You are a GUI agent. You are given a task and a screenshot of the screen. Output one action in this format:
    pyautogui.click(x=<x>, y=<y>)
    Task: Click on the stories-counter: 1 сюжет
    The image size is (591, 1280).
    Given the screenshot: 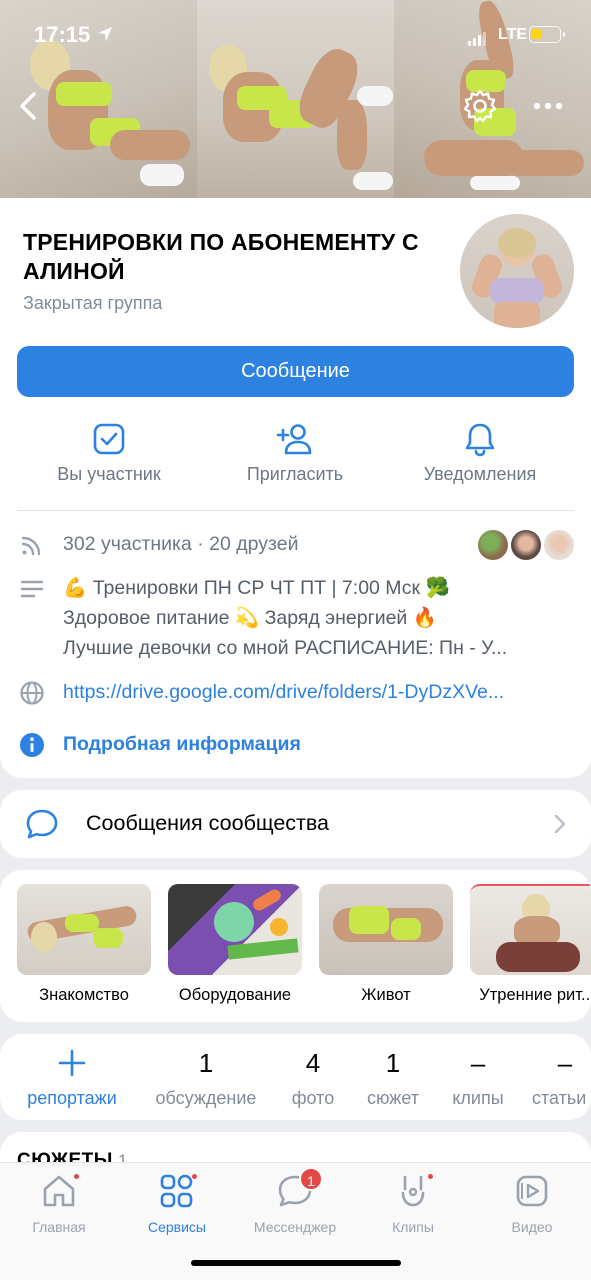 What is the action you would take?
    pyautogui.click(x=393, y=1078)
    